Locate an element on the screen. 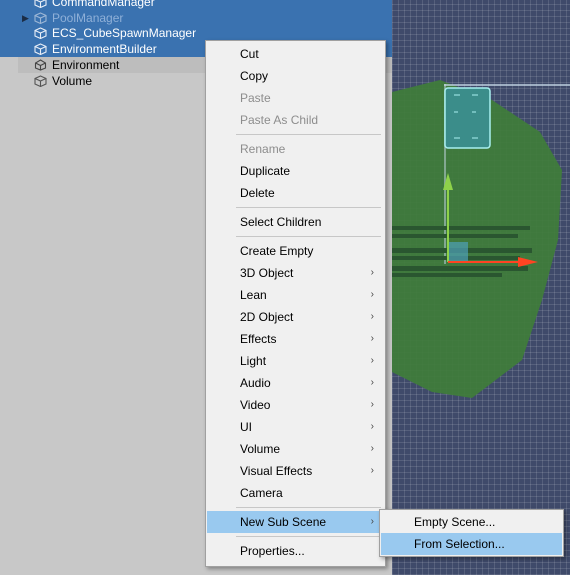  camera-gizmo is located at coordinates (467, 118).